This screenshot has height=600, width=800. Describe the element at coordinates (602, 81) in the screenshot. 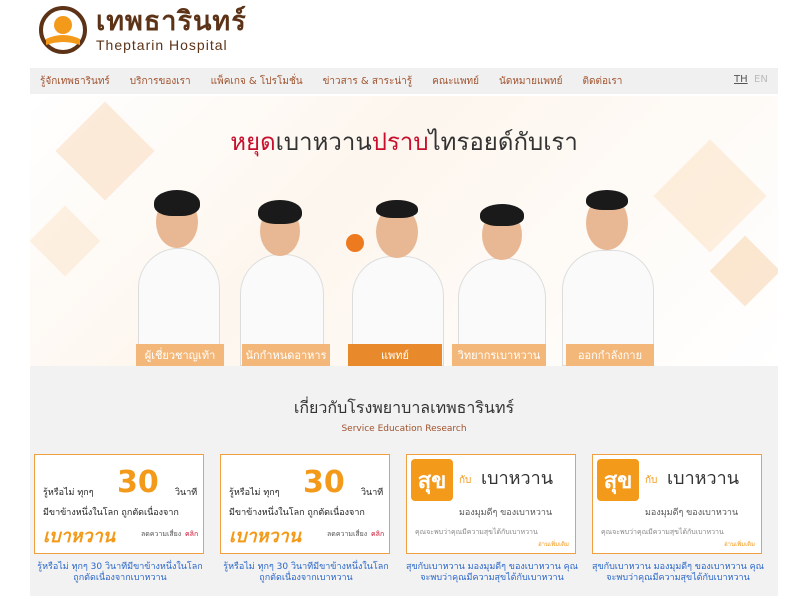

I see `nav-item-contact: ติดต่อเรา` at that location.